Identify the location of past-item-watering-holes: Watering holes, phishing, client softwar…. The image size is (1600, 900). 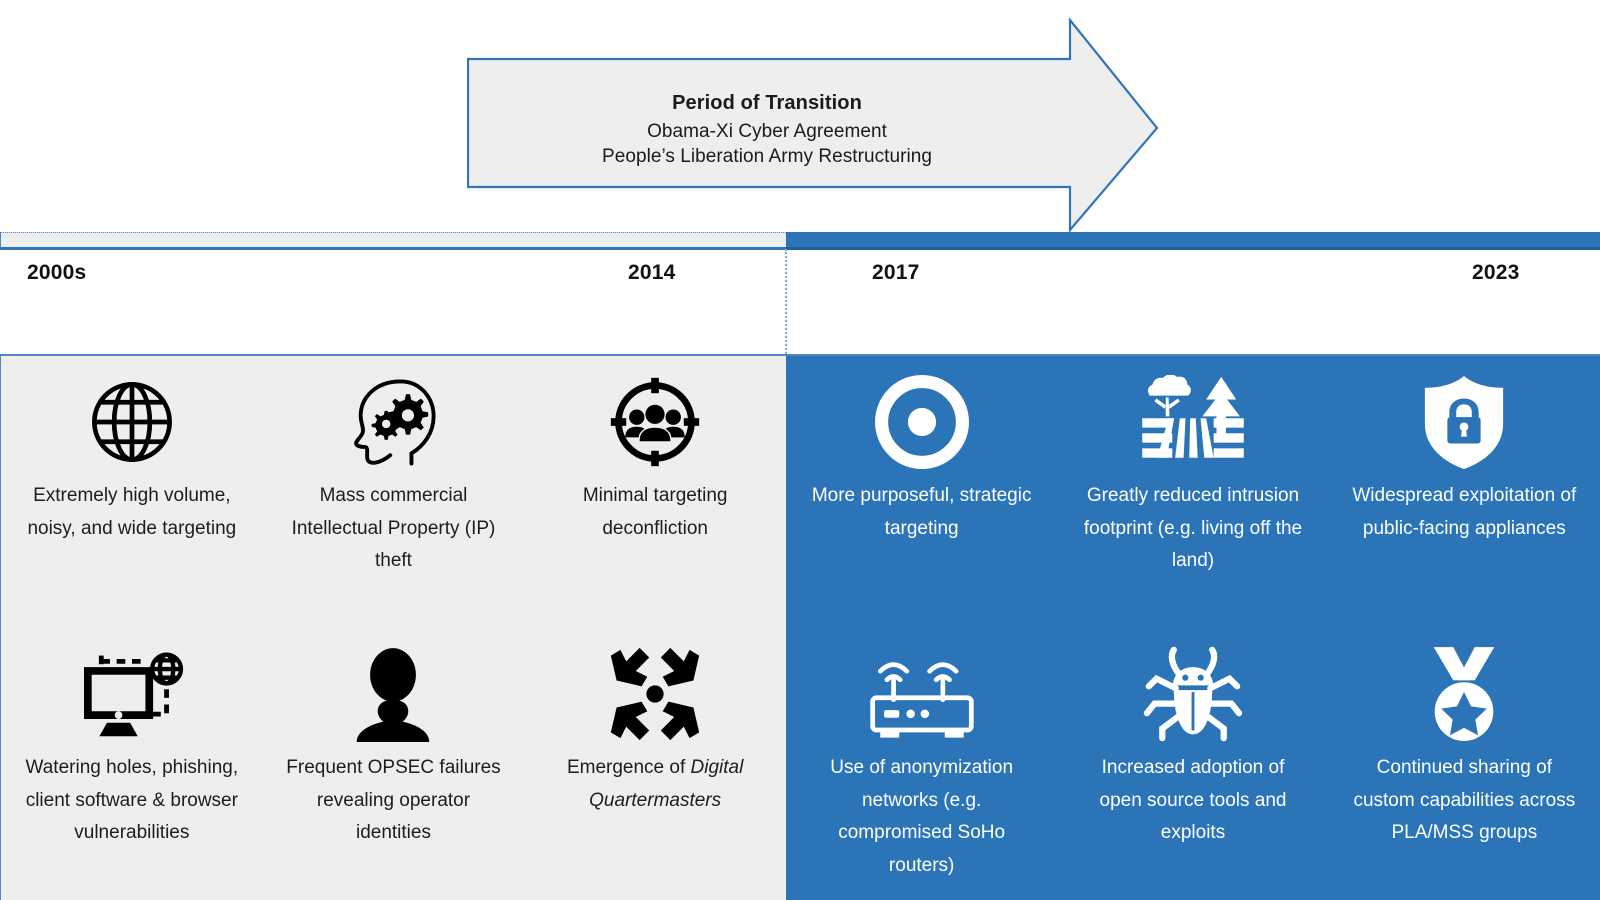
(132, 764).